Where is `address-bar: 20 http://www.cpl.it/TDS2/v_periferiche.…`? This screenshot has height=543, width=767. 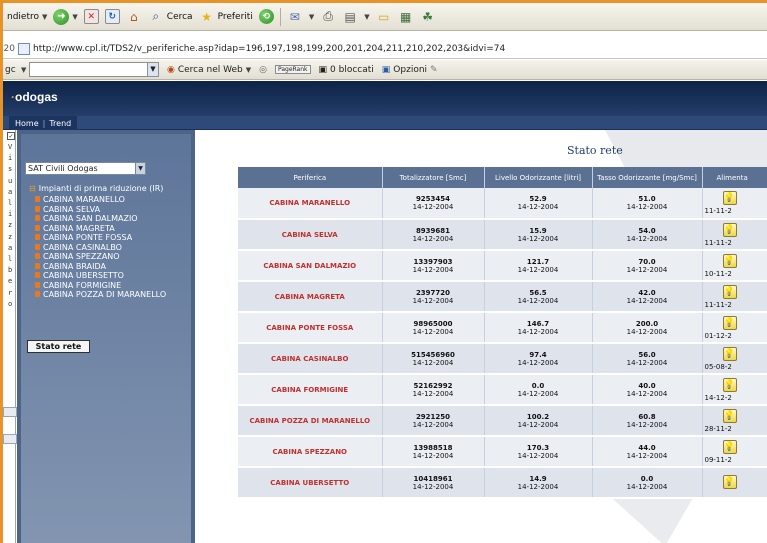
address-bar: 20 http://www.cpl.it/TDS2/v_periferiche.… is located at coordinates (385, 49).